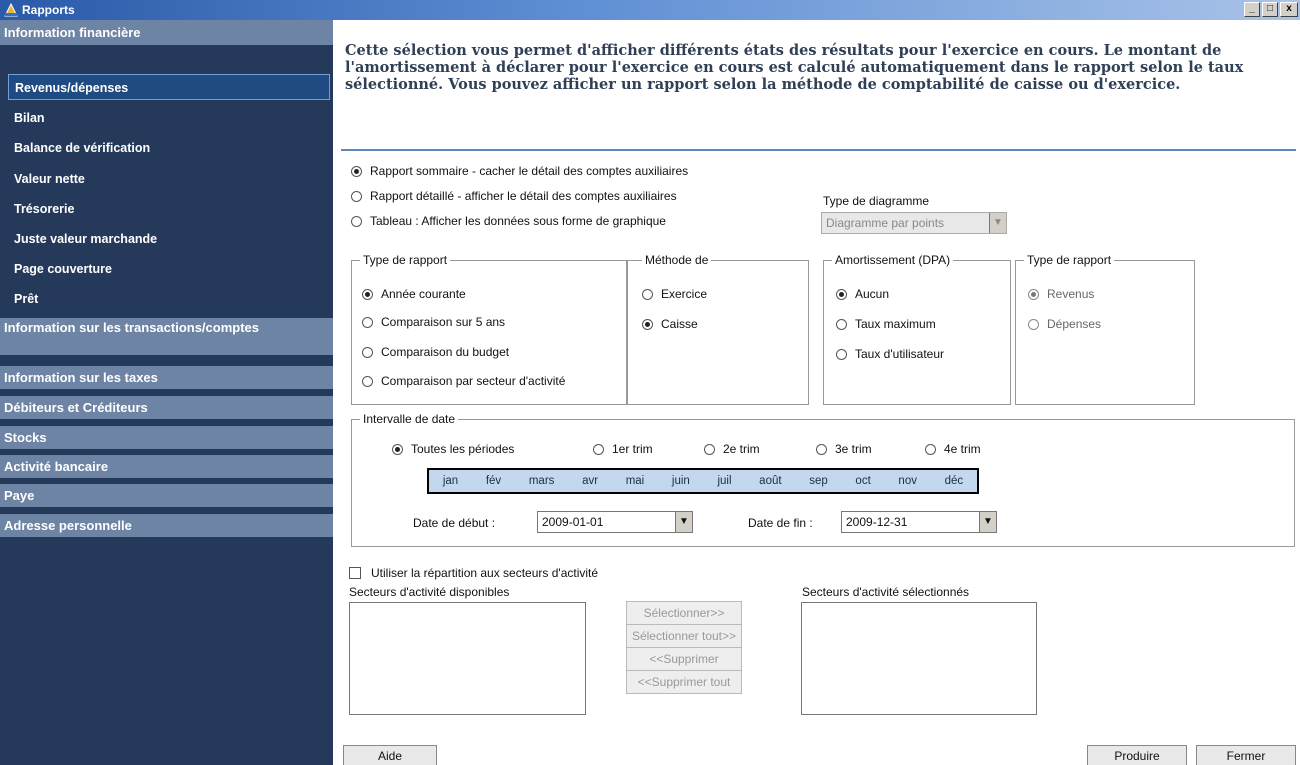 Image resolution: width=1300 pixels, height=765 pixels. I want to click on app-icon, so click(11, 10).